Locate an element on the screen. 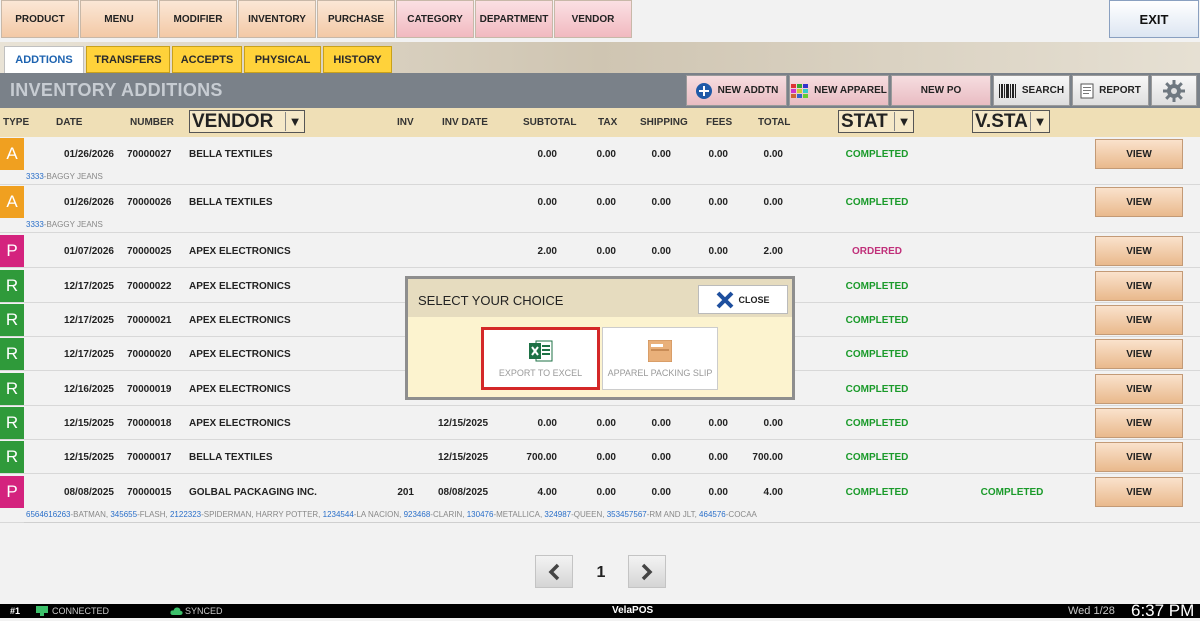 This screenshot has height=621, width=1200. chevron-down-icon: ▼ is located at coordinates (1039, 121).